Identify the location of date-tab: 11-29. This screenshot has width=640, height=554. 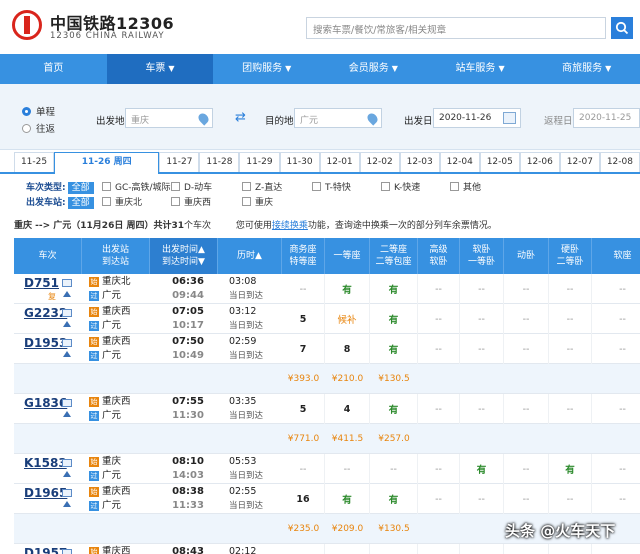
(259, 162).